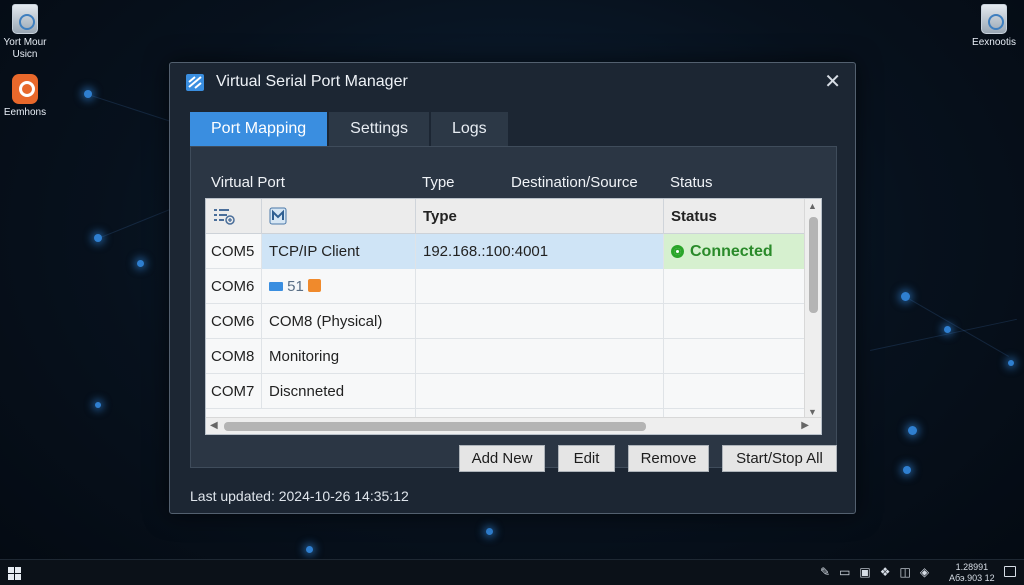  I want to click on desktop-icon-label: Yort Mour Usicn, so click(25, 48).